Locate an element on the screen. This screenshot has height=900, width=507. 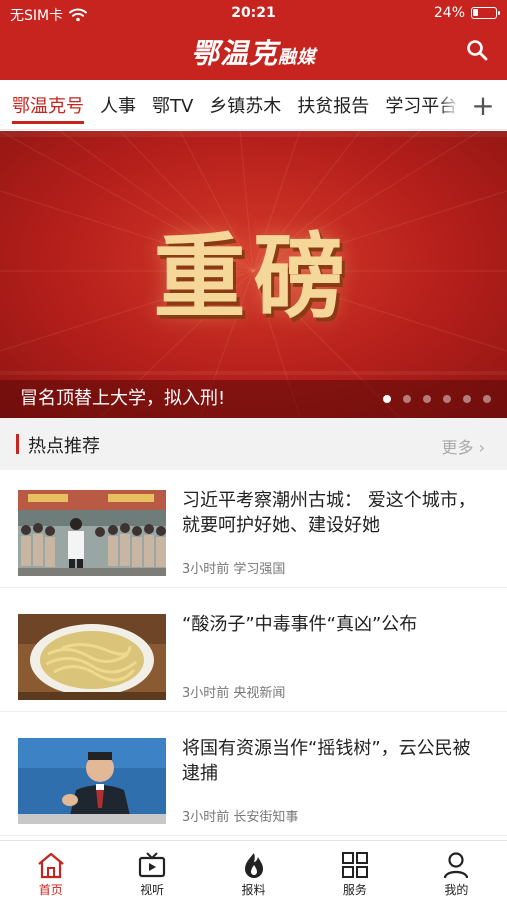
app-title: 鄂温克融媒 is located at coordinates (253, 52).